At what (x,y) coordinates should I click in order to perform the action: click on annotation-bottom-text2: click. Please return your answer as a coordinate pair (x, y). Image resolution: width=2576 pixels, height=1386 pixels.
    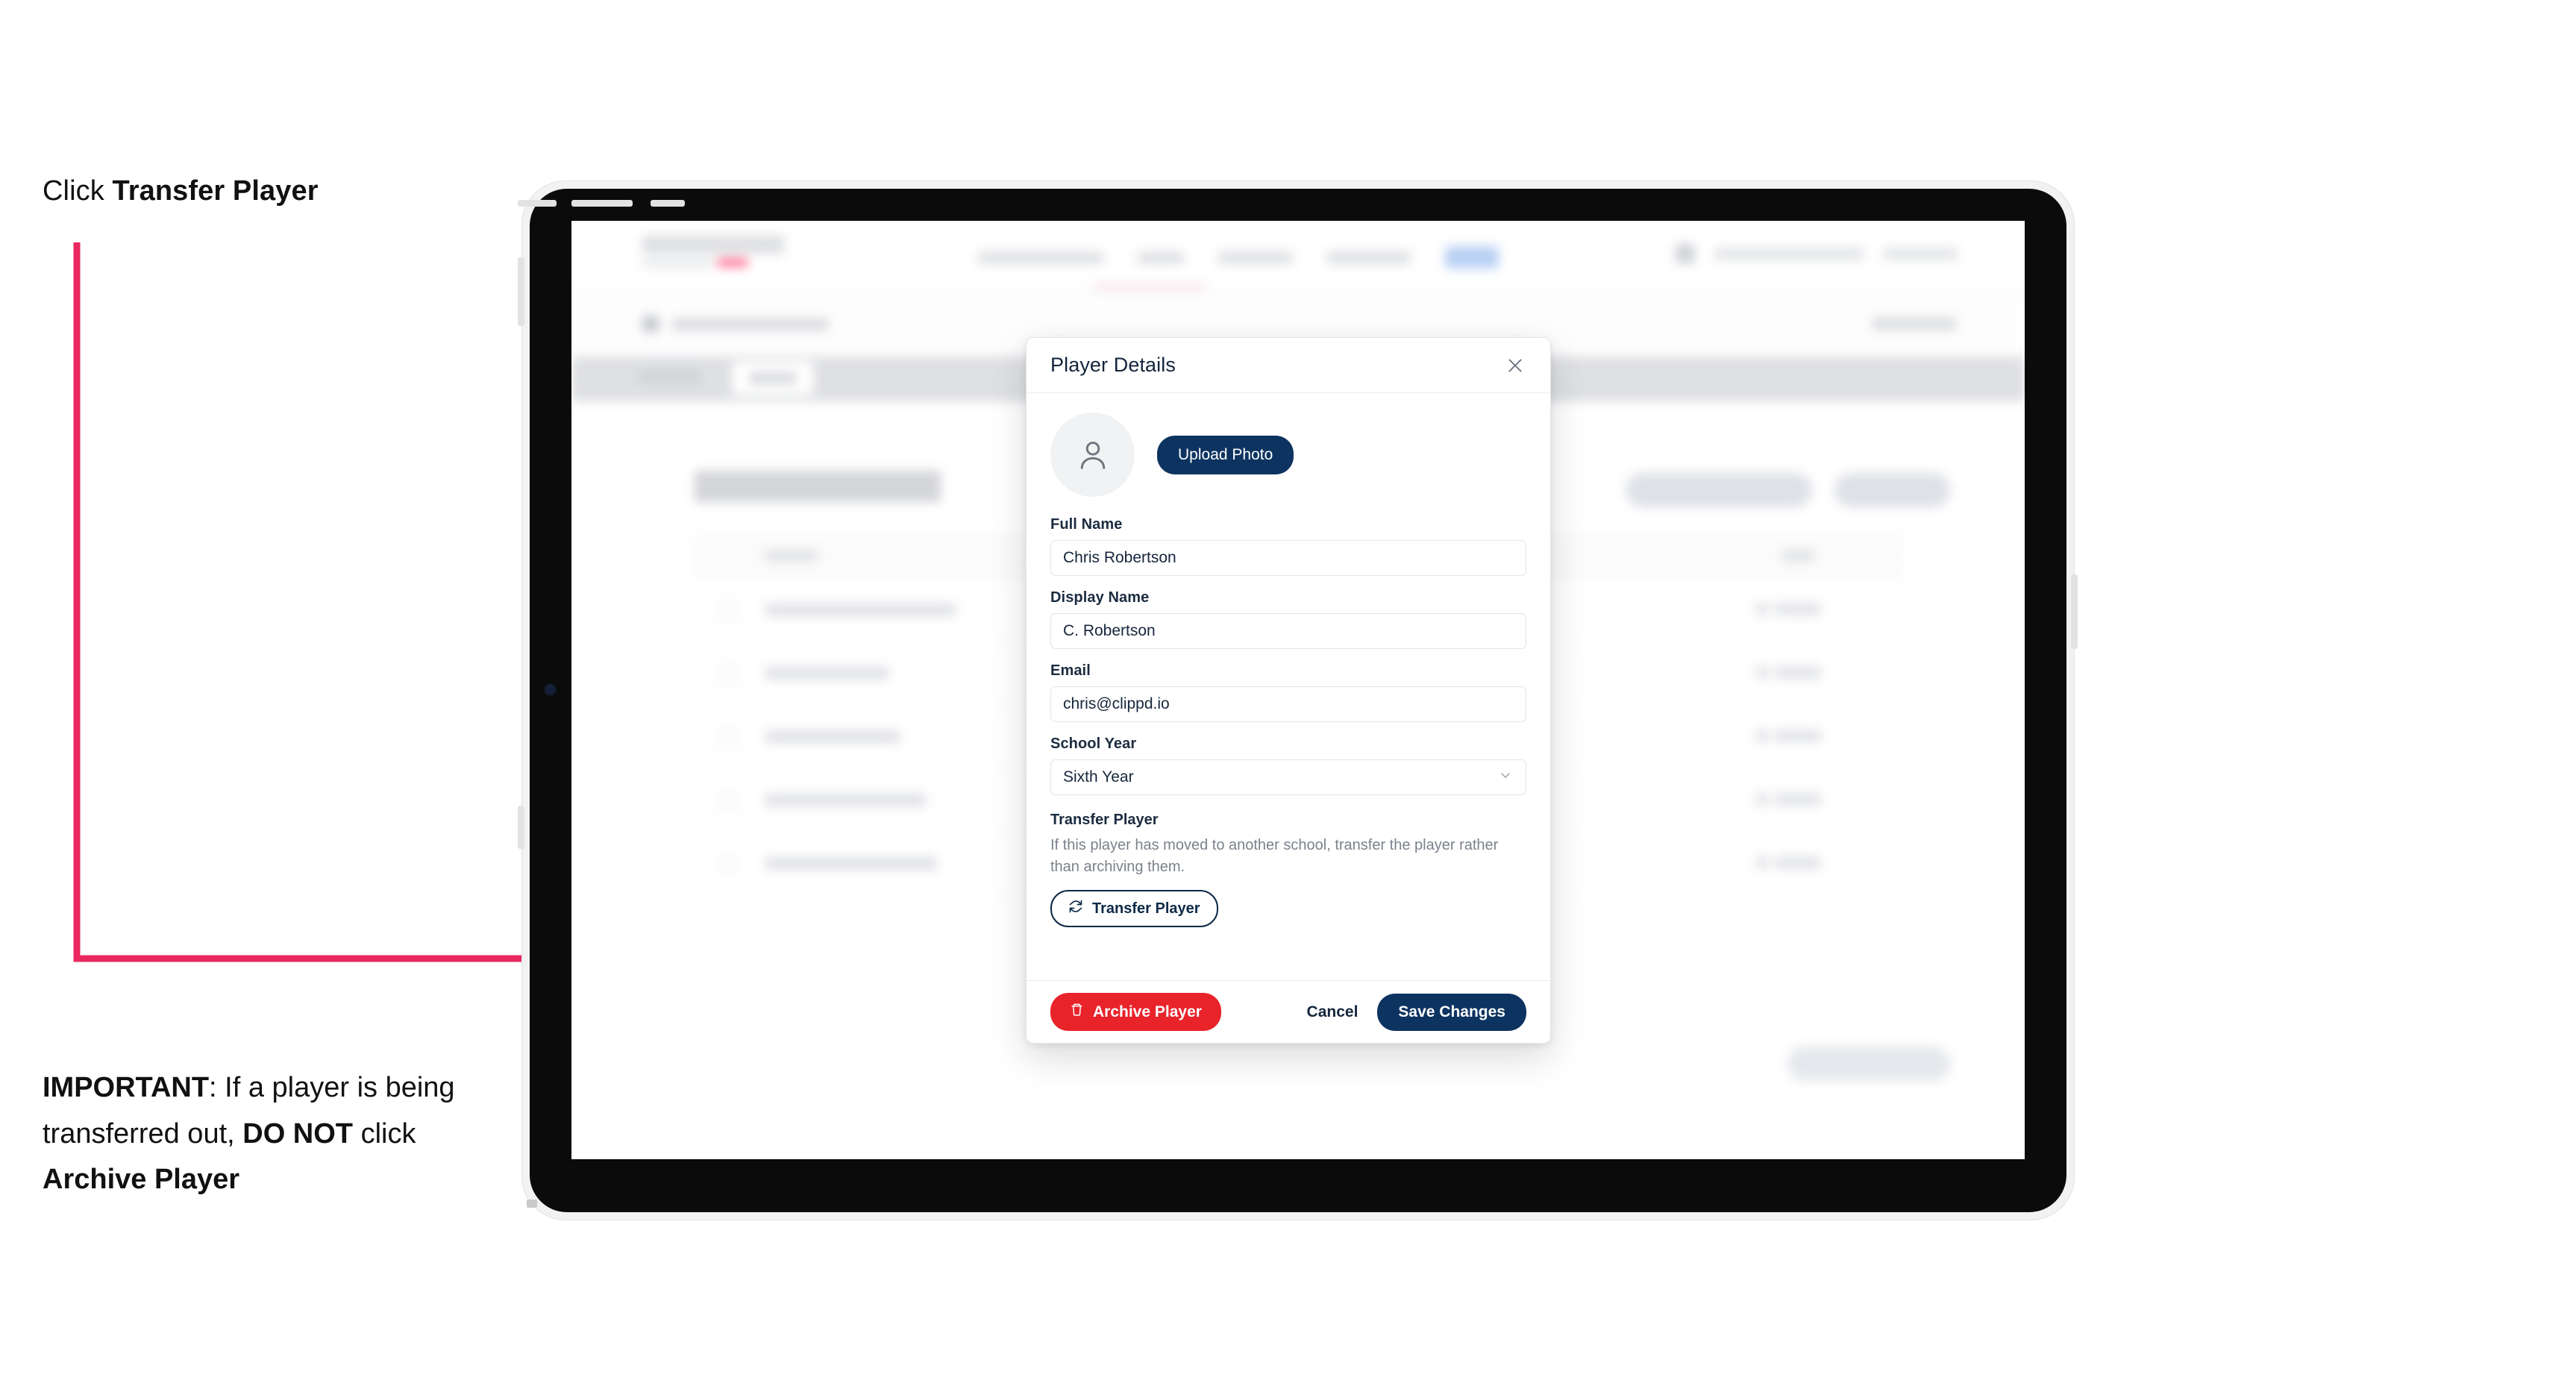
    Looking at the image, I should click on (384, 1133).